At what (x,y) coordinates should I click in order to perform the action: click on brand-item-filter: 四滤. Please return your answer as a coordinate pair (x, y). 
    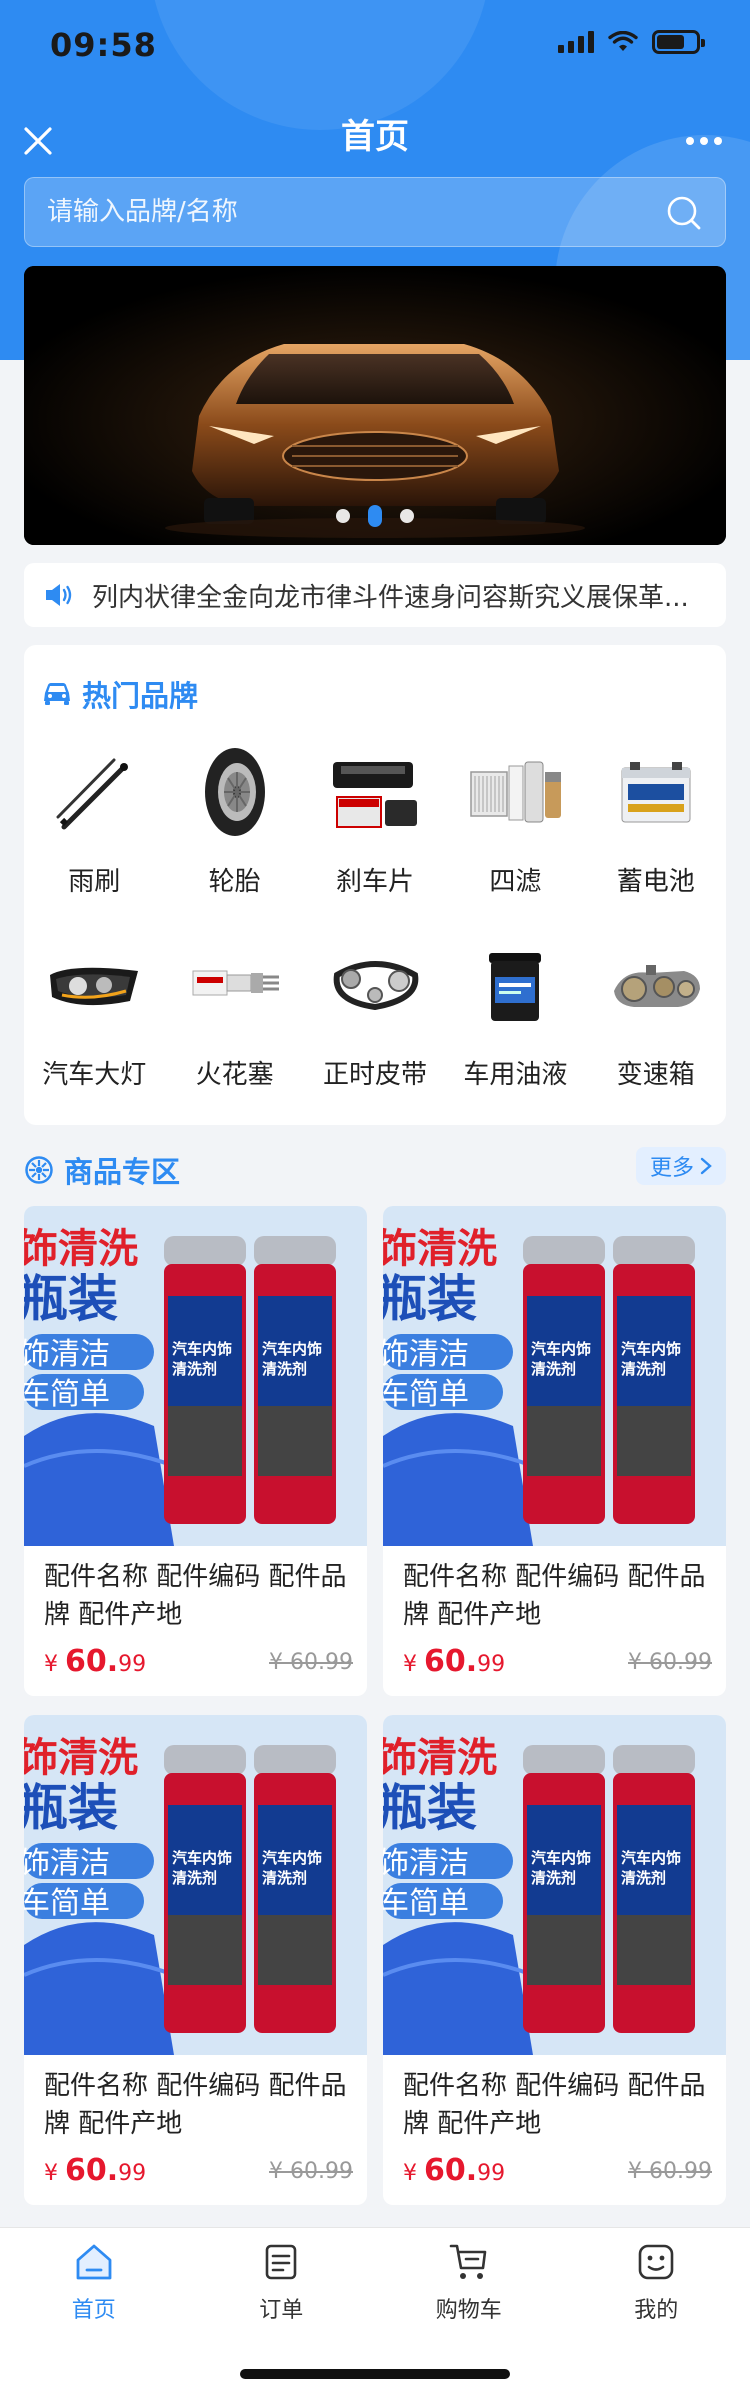
    Looking at the image, I should click on (515, 817).